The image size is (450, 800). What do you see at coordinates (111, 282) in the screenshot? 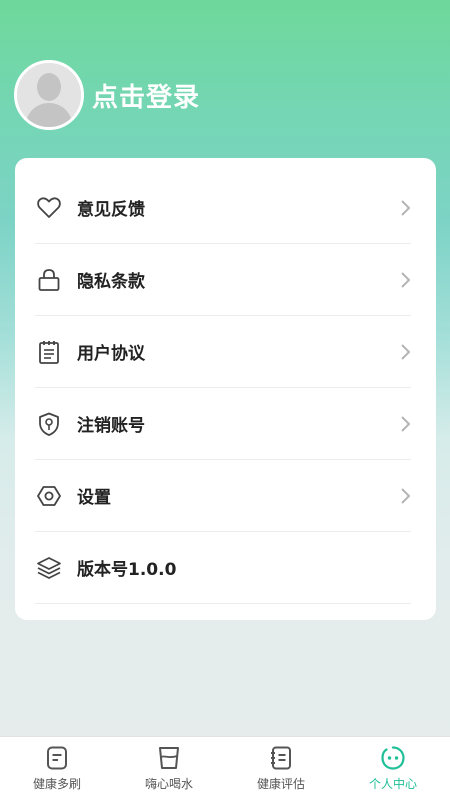
I see `menu-item-label: 隐私条款` at bounding box center [111, 282].